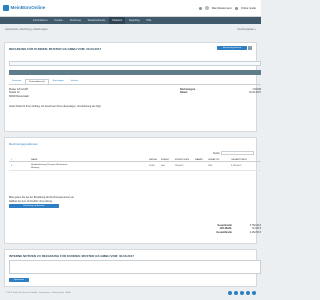  What do you see at coordinates (134, 20) in the screenshot?
I see `nav-item-reporting: Reporting` at bounding box center [134, 20].